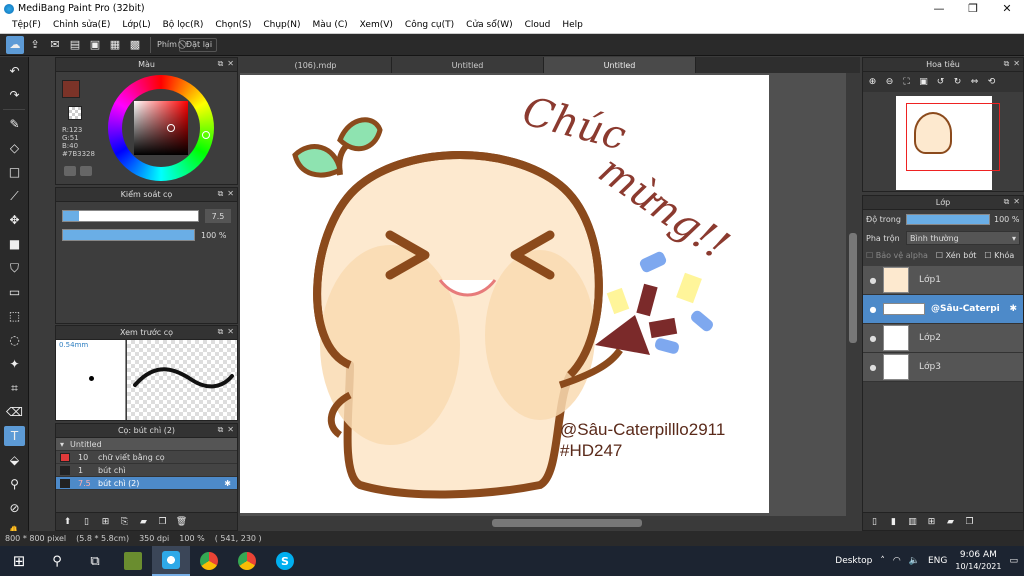 Image resolution: width=1024 pixels, height=576 pixels. I want to click on menu-view: Xem(V), so click(376, 25).